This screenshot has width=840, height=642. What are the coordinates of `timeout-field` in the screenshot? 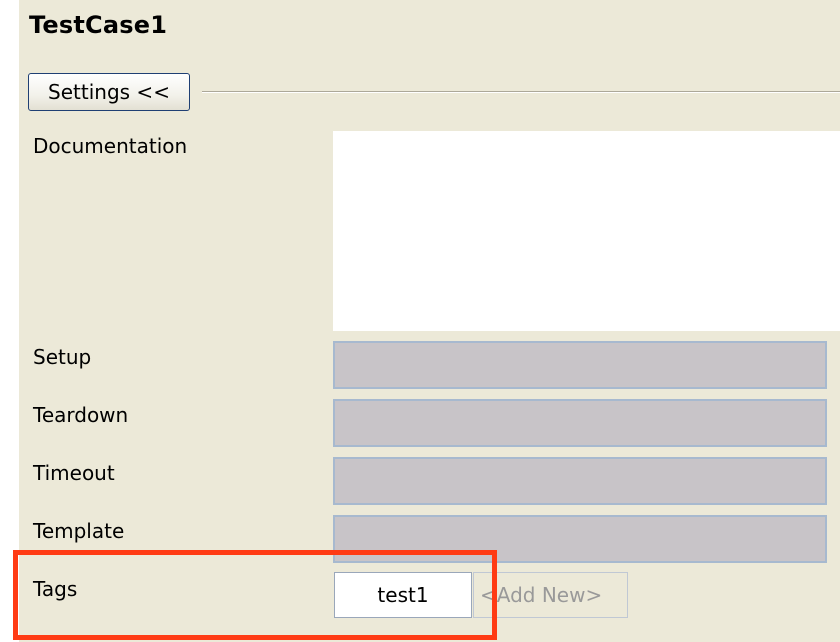 It's located at (580, 481).